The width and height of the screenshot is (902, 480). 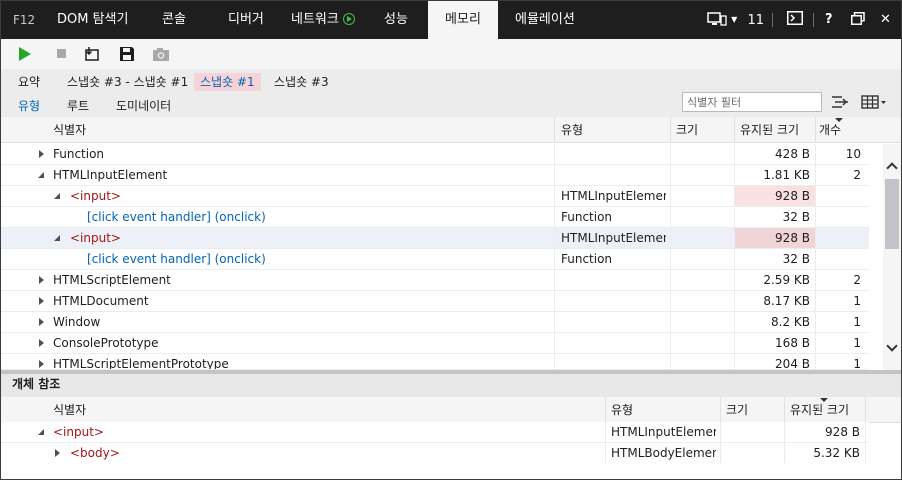 What do you see at coordinates (25, 54) in the screenshot?
I see `play-icon` at bounding box center [25, 54].